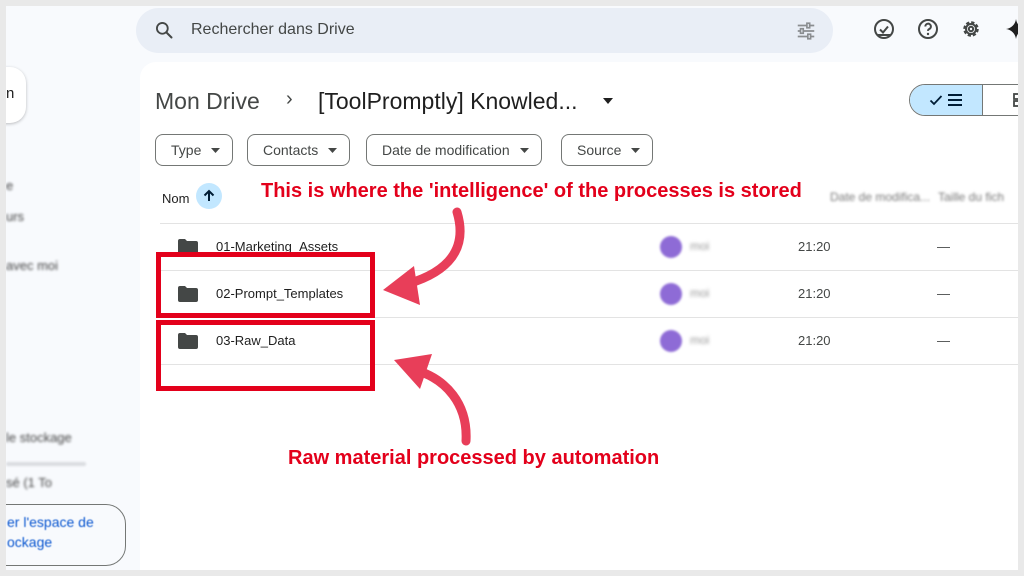 This screenshot has height=576, width=1024. I want to click on highlight-box-prompt-templates, so click(265, 285).